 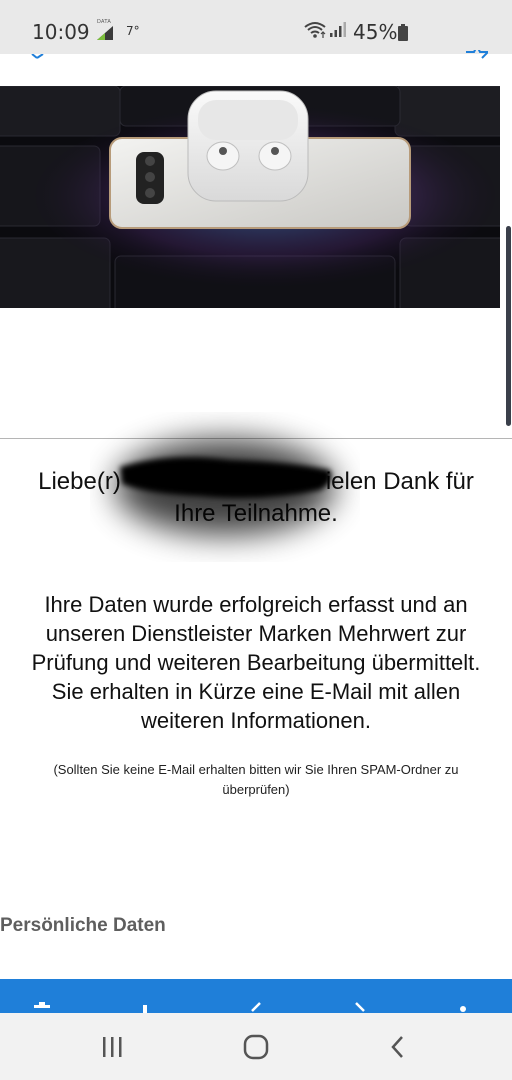 I want to click on recent-apps-button, so click(x=112, y=1046).